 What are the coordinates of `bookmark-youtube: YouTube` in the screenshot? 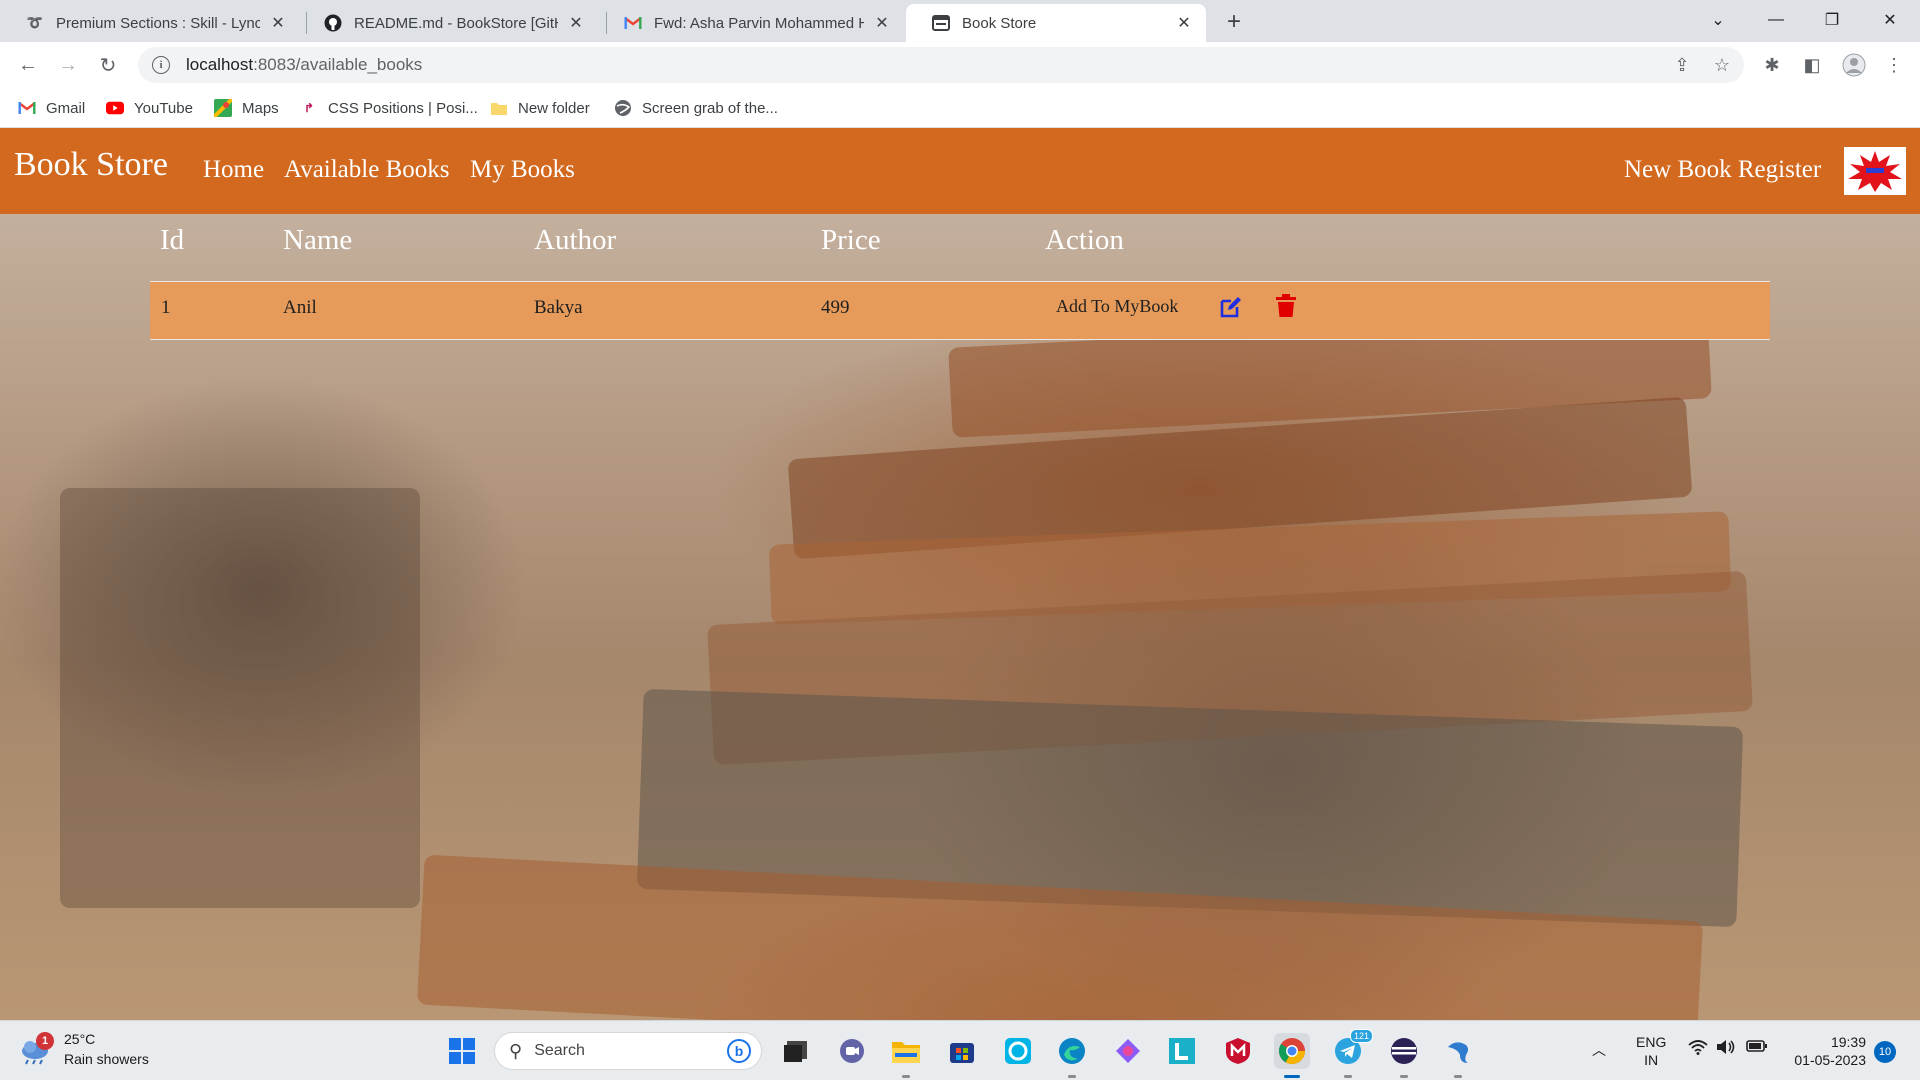 It's located at (149, 108).